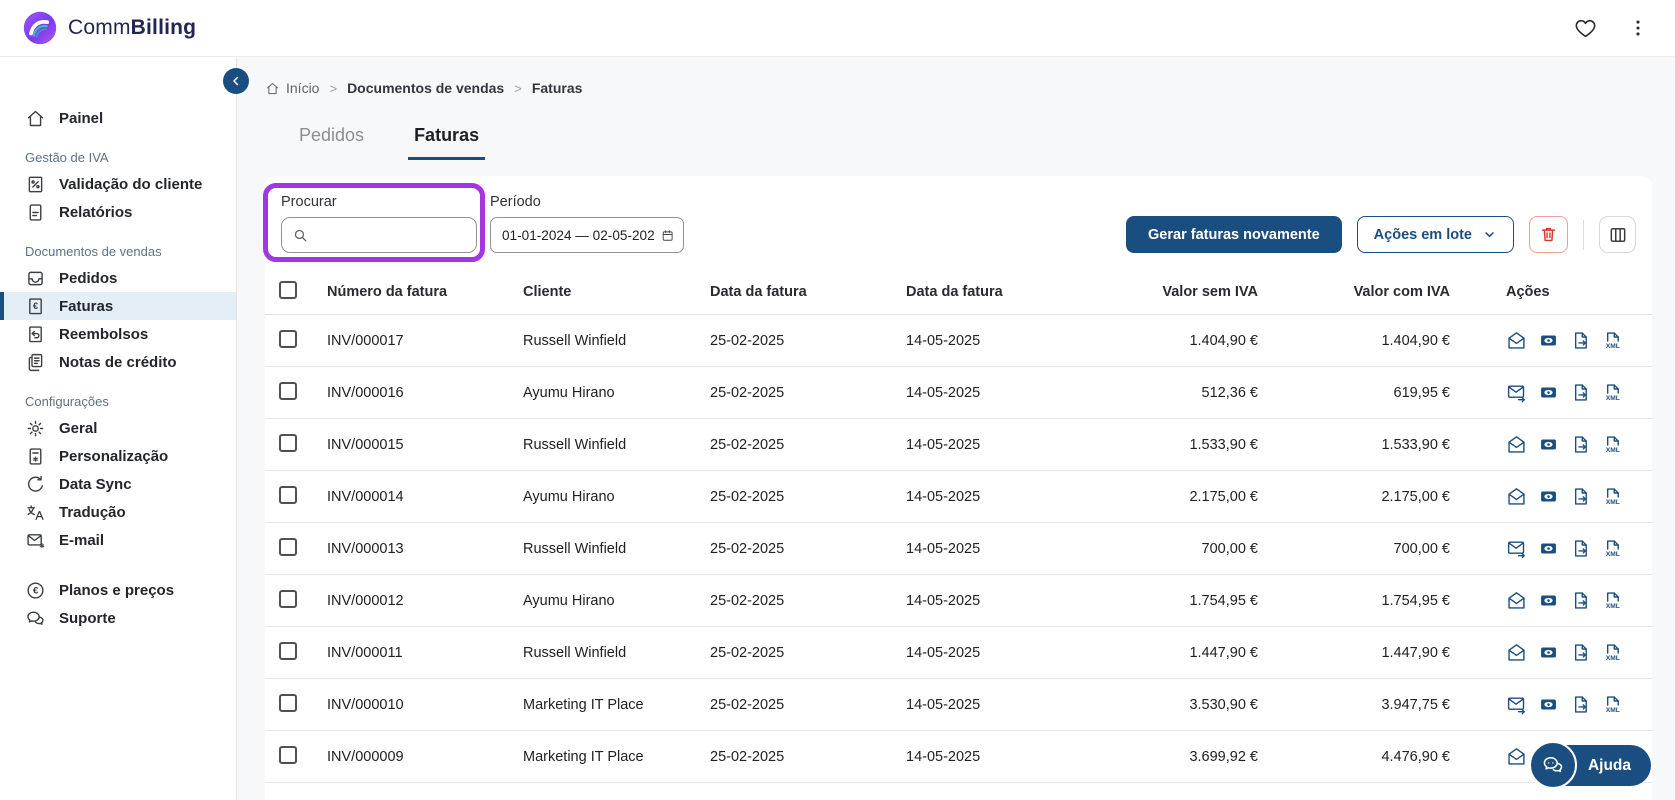 The image size is (1675, 800). Describe the element at coordinates (118, 540) in the screenshot. I see `sidebar-item-e-mail: E-mail` at that location.